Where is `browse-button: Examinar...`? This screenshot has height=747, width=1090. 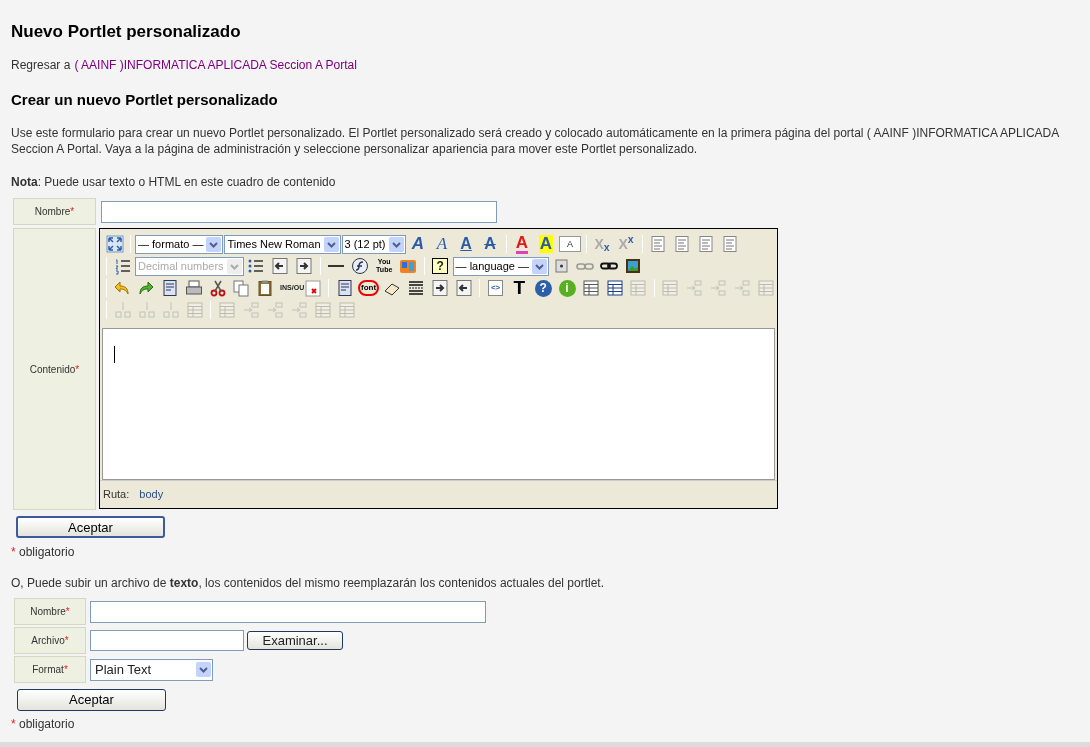
browse-button: Examinar... is located at coordinates (295, 640).